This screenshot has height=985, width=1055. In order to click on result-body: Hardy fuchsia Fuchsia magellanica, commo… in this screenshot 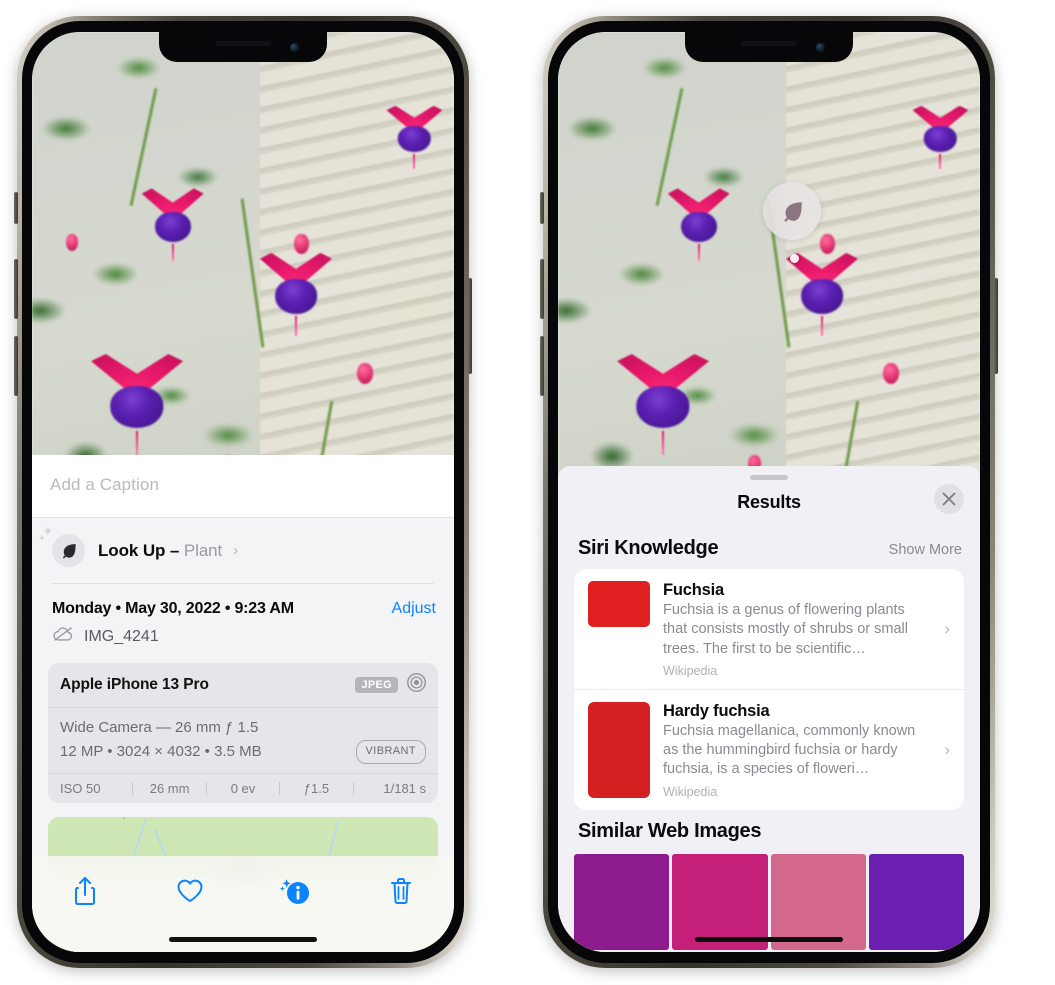, I will do `click(797, 750)`.